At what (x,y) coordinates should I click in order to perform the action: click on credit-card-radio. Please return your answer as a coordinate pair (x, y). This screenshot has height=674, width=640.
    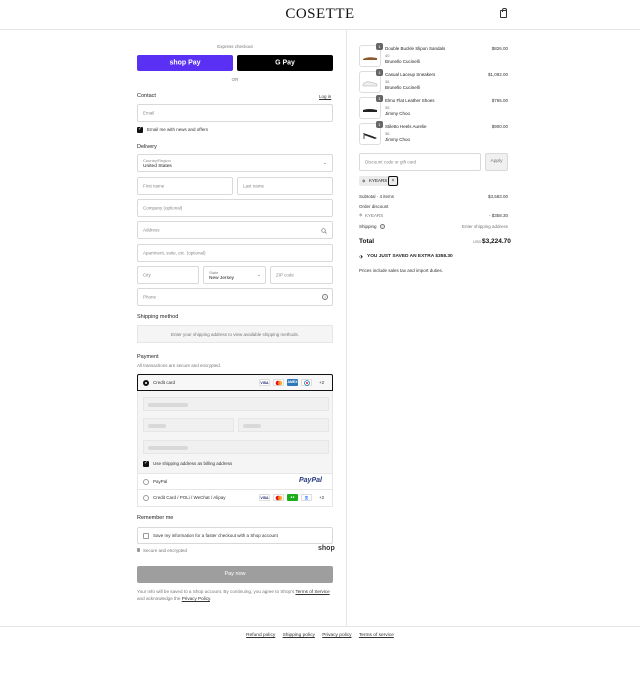
    Looking at the image, I should click on (146, 383).